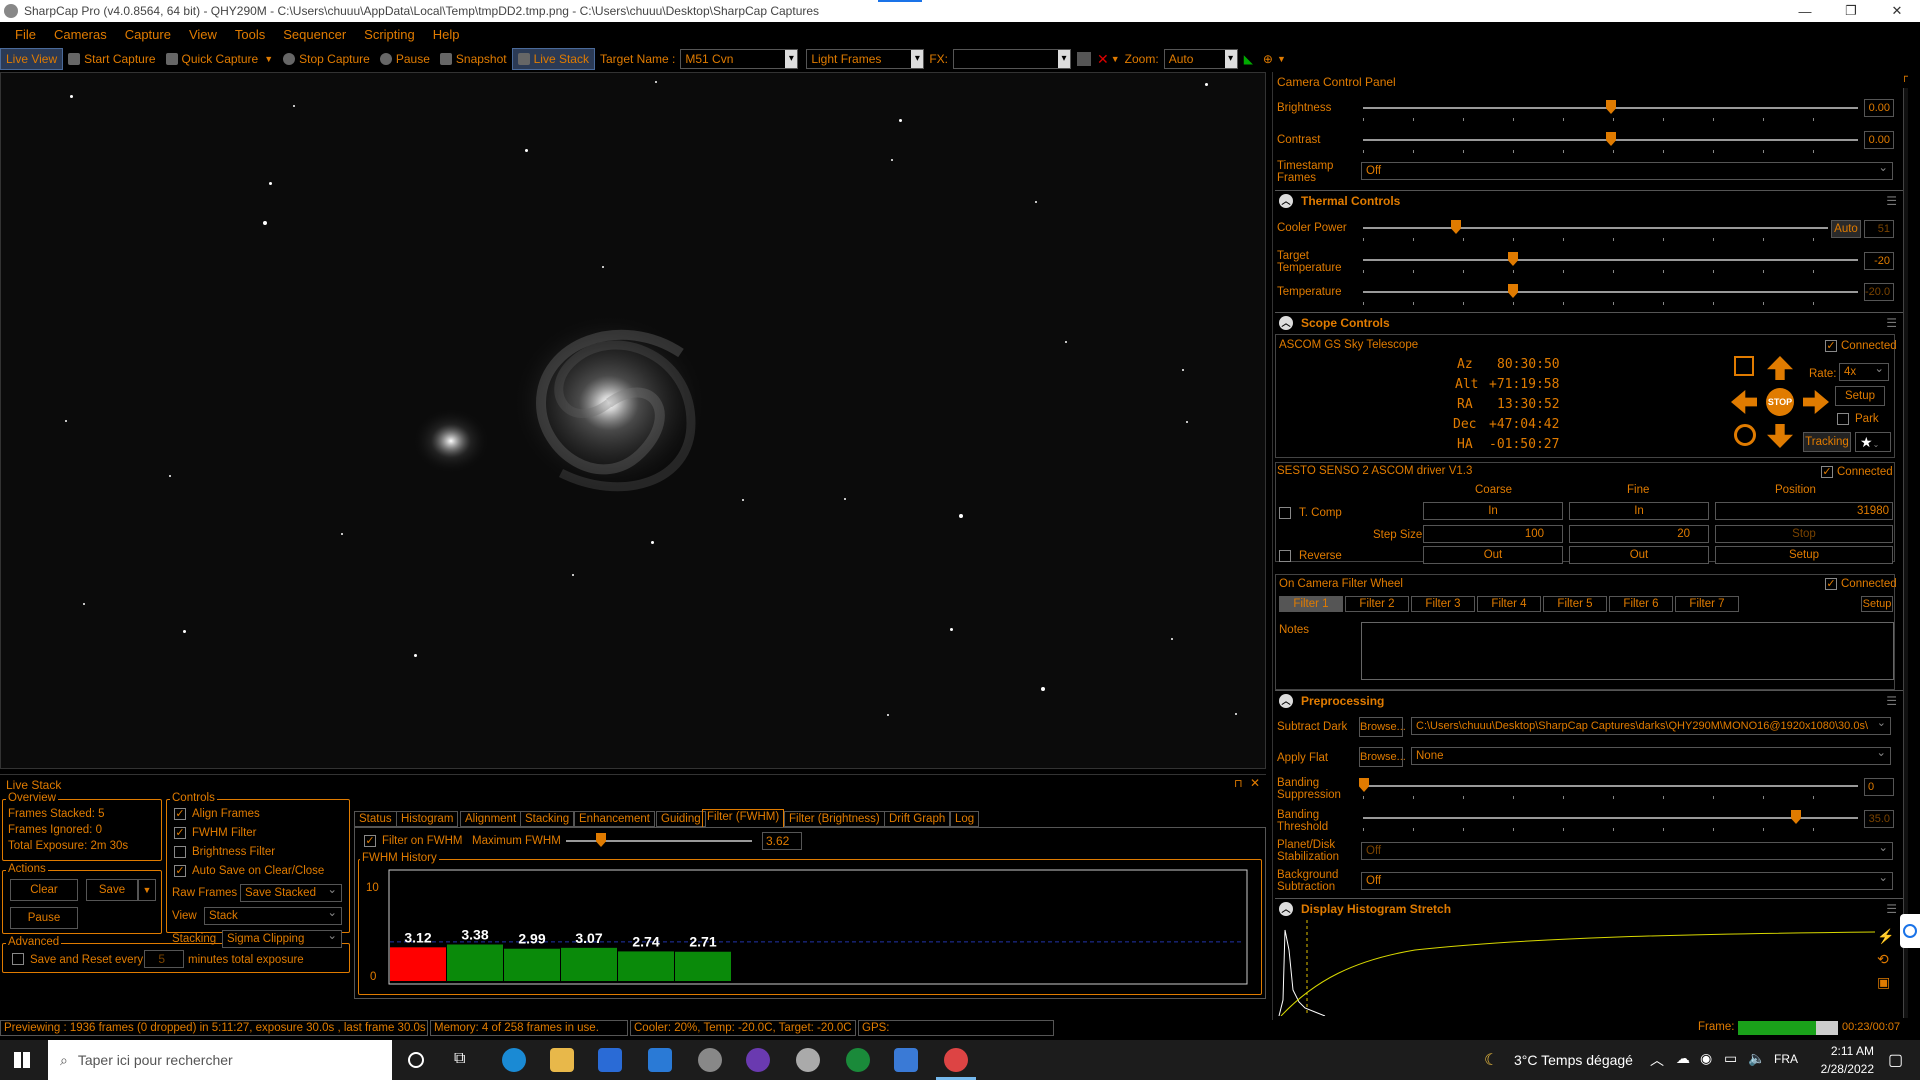  What do you see at coordinates (614, 819) in the screenshot?
I see `tab-enhancement: Enhancement` at bounding box center [614, 819].